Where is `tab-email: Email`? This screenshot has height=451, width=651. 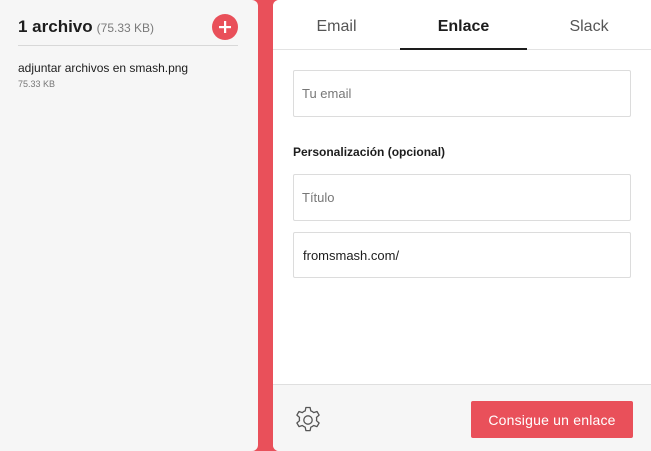
tab-email: Email is located at coordinates (336, 24).